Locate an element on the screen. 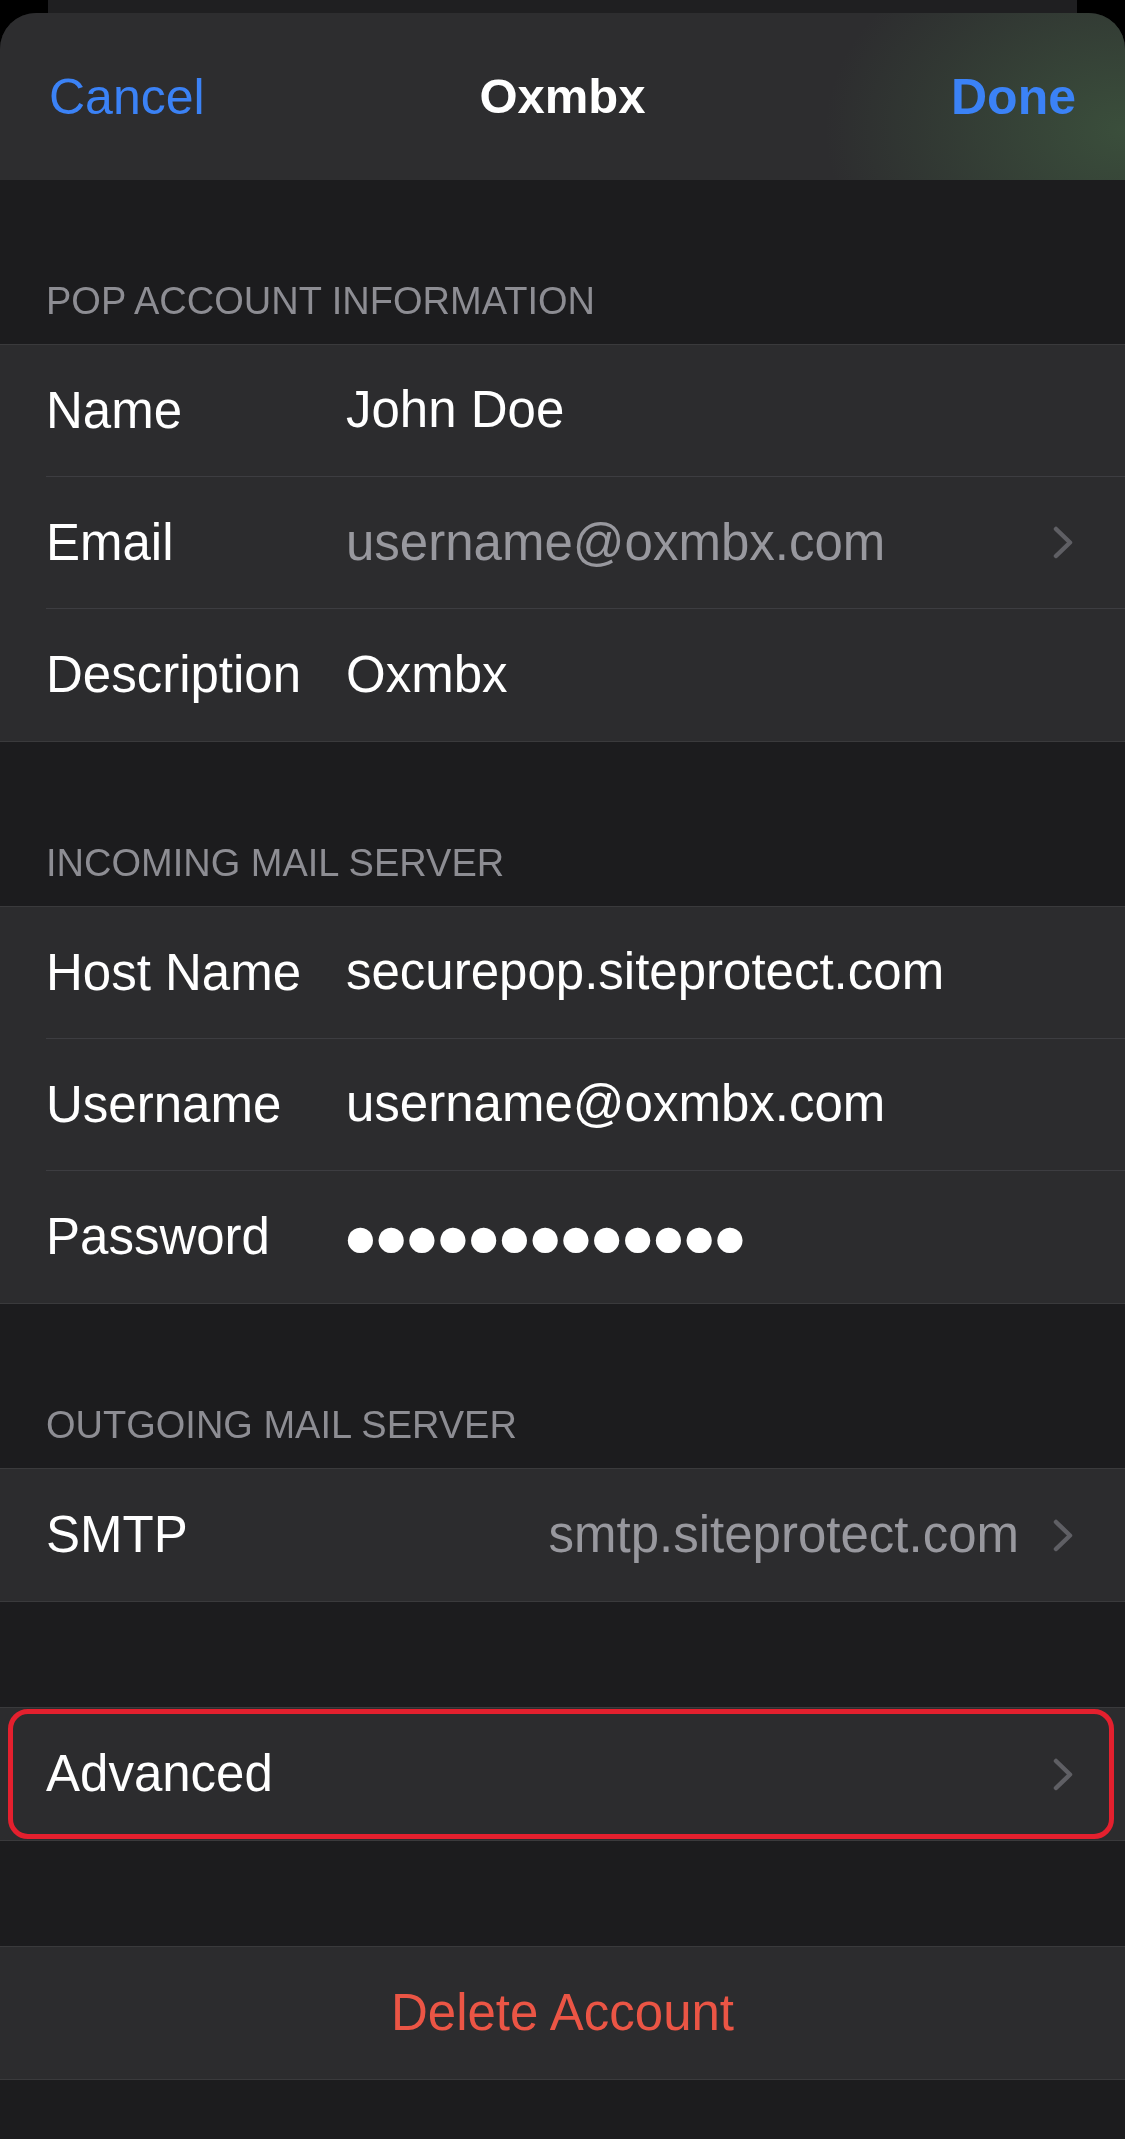  text-field: securepop.siteprotect.com is located at coordinates (710, 972).